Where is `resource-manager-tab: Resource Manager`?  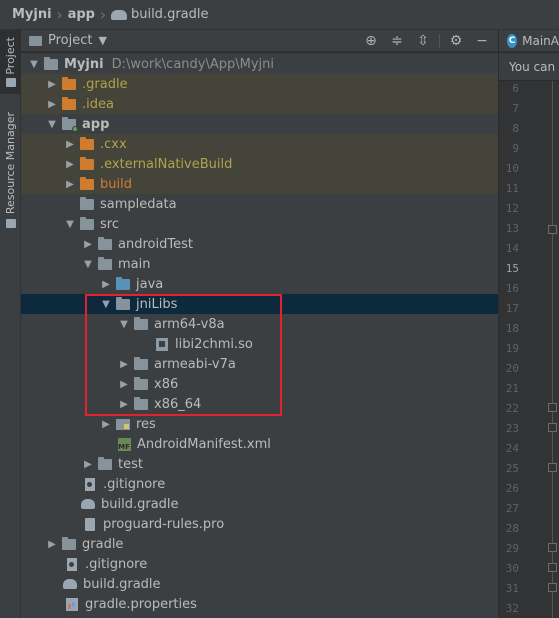
resource-manager-tab: Resource Manager is located at coordinates (10, 170).